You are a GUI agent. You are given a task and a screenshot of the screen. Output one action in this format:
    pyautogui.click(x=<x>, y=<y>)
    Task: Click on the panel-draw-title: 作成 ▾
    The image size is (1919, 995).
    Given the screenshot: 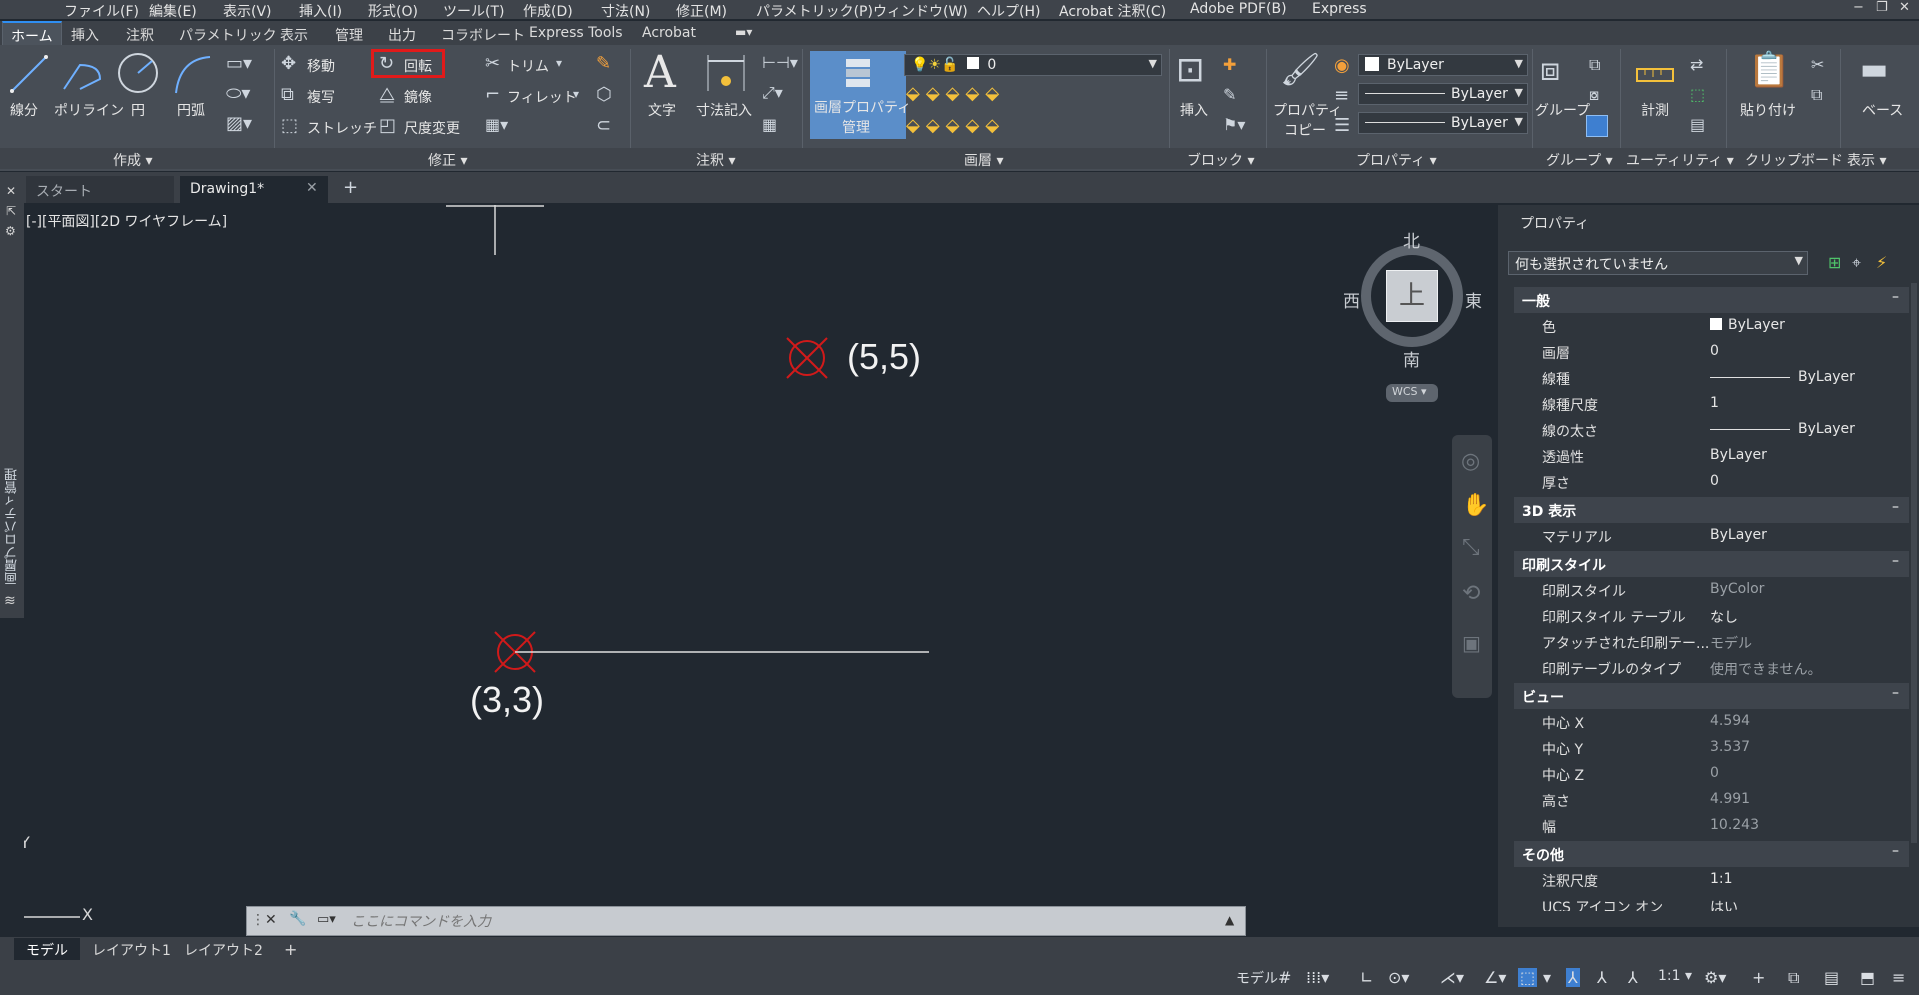 What is the action you would take?
    pyautogui.click(x=132, y=160)
    